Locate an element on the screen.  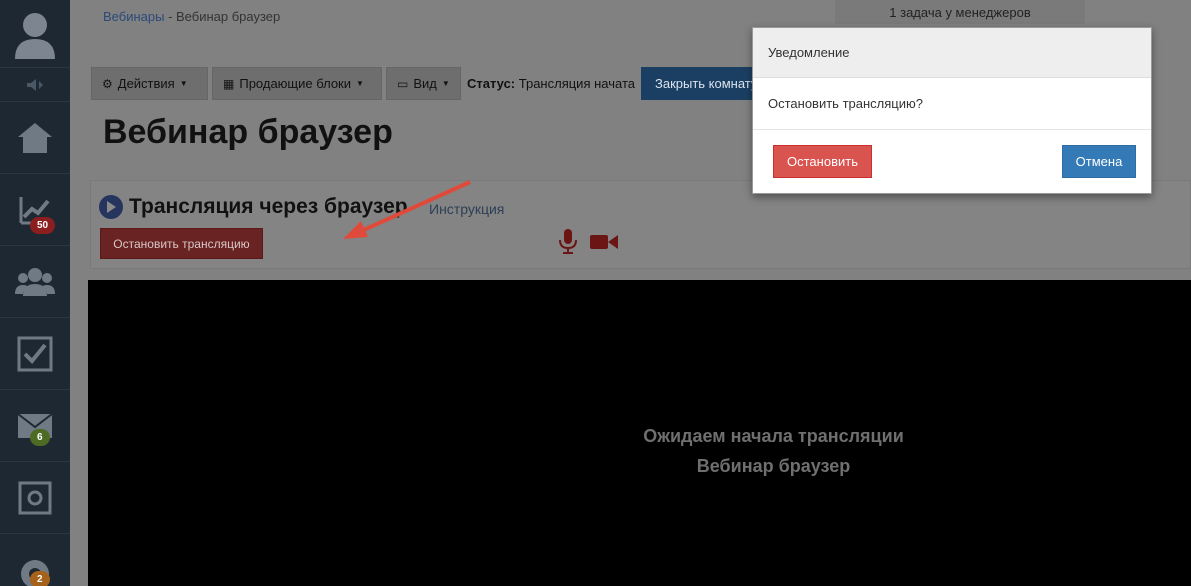
video-waiting-text: Ожидаем начала трансляции is located at coordinates (773, 436).